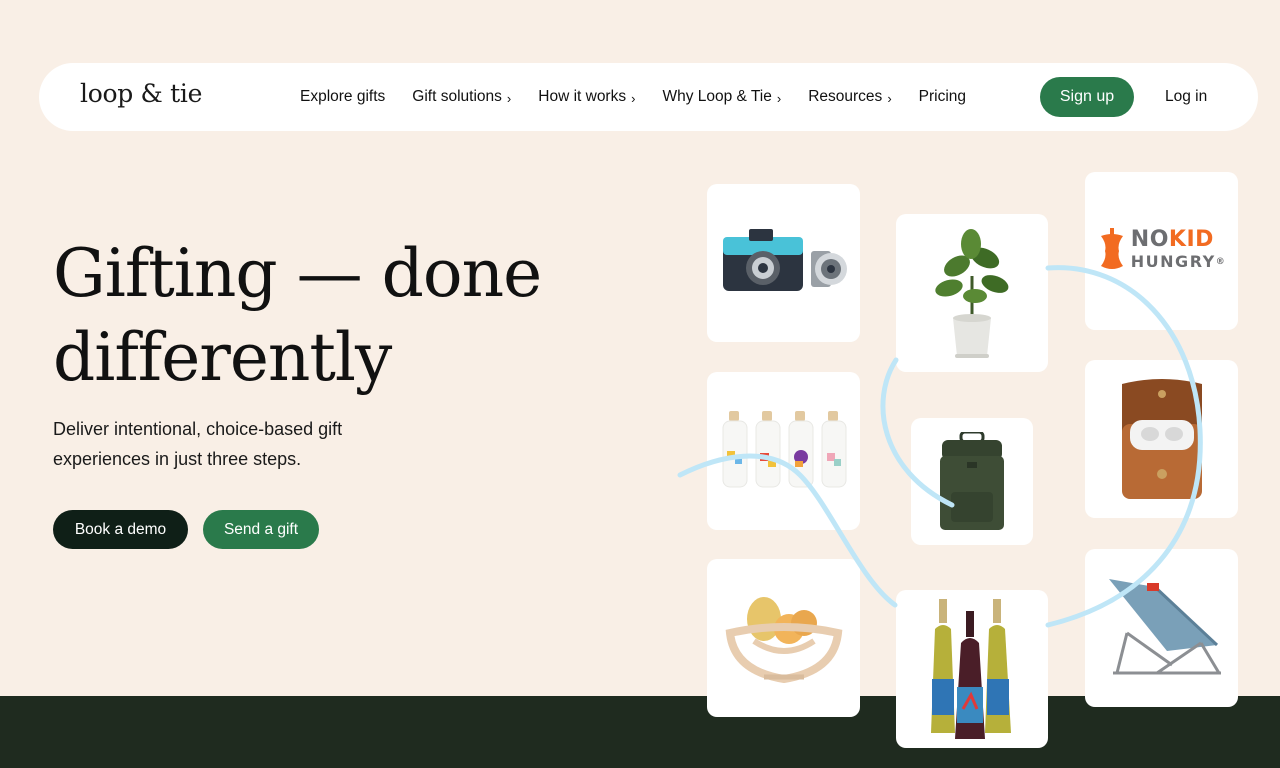  I want to click on sign-up-button: Sign up, so click(1087, 97).